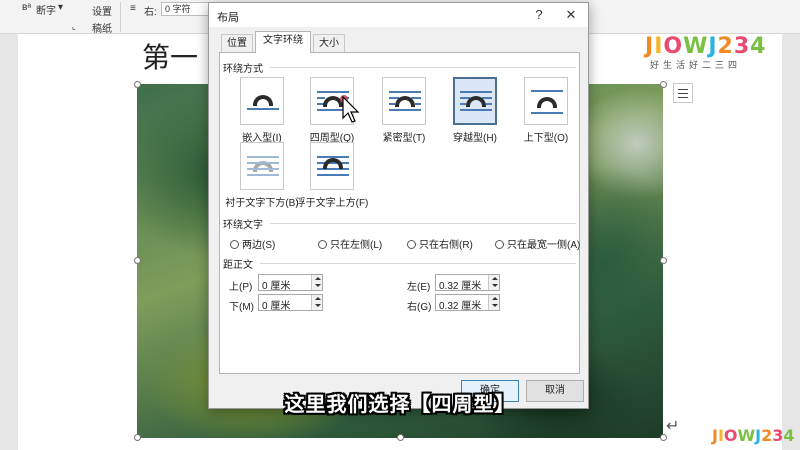 Image resolution: width=800 pixels, height=450 pixels. What do you see at coordinates (102, 10) in the screenshot?
I see `settings-button: 设置` at bounding box center [102, 10].